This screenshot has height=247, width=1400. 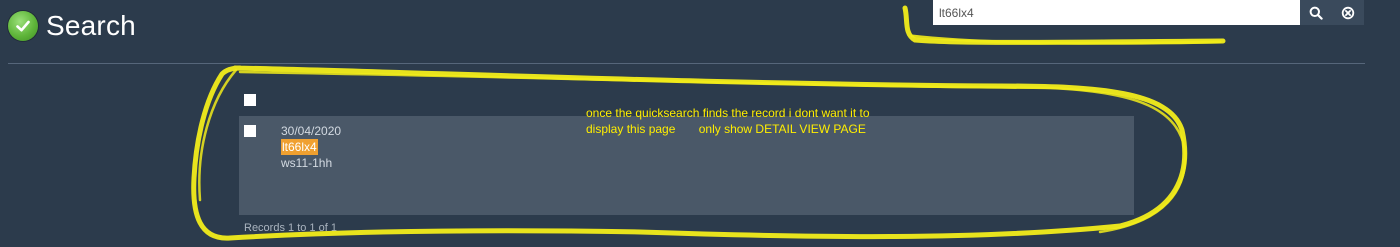 I want to click on page-header: Search, so click(x=72, y=26).